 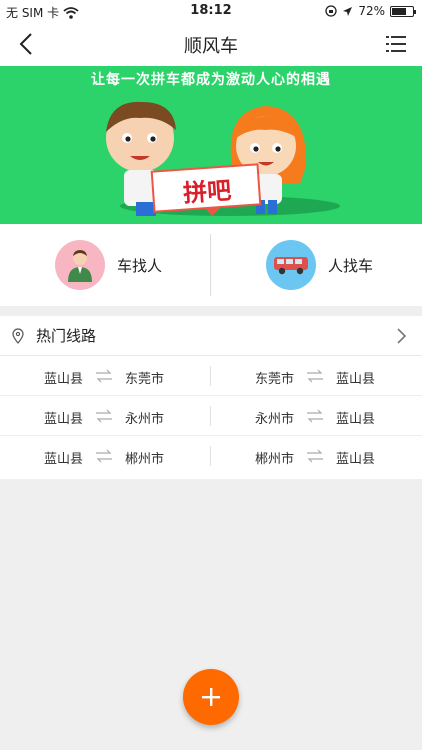 I want to click on route-item: 蓝山县 东莞市, so click(x=105, y=376).